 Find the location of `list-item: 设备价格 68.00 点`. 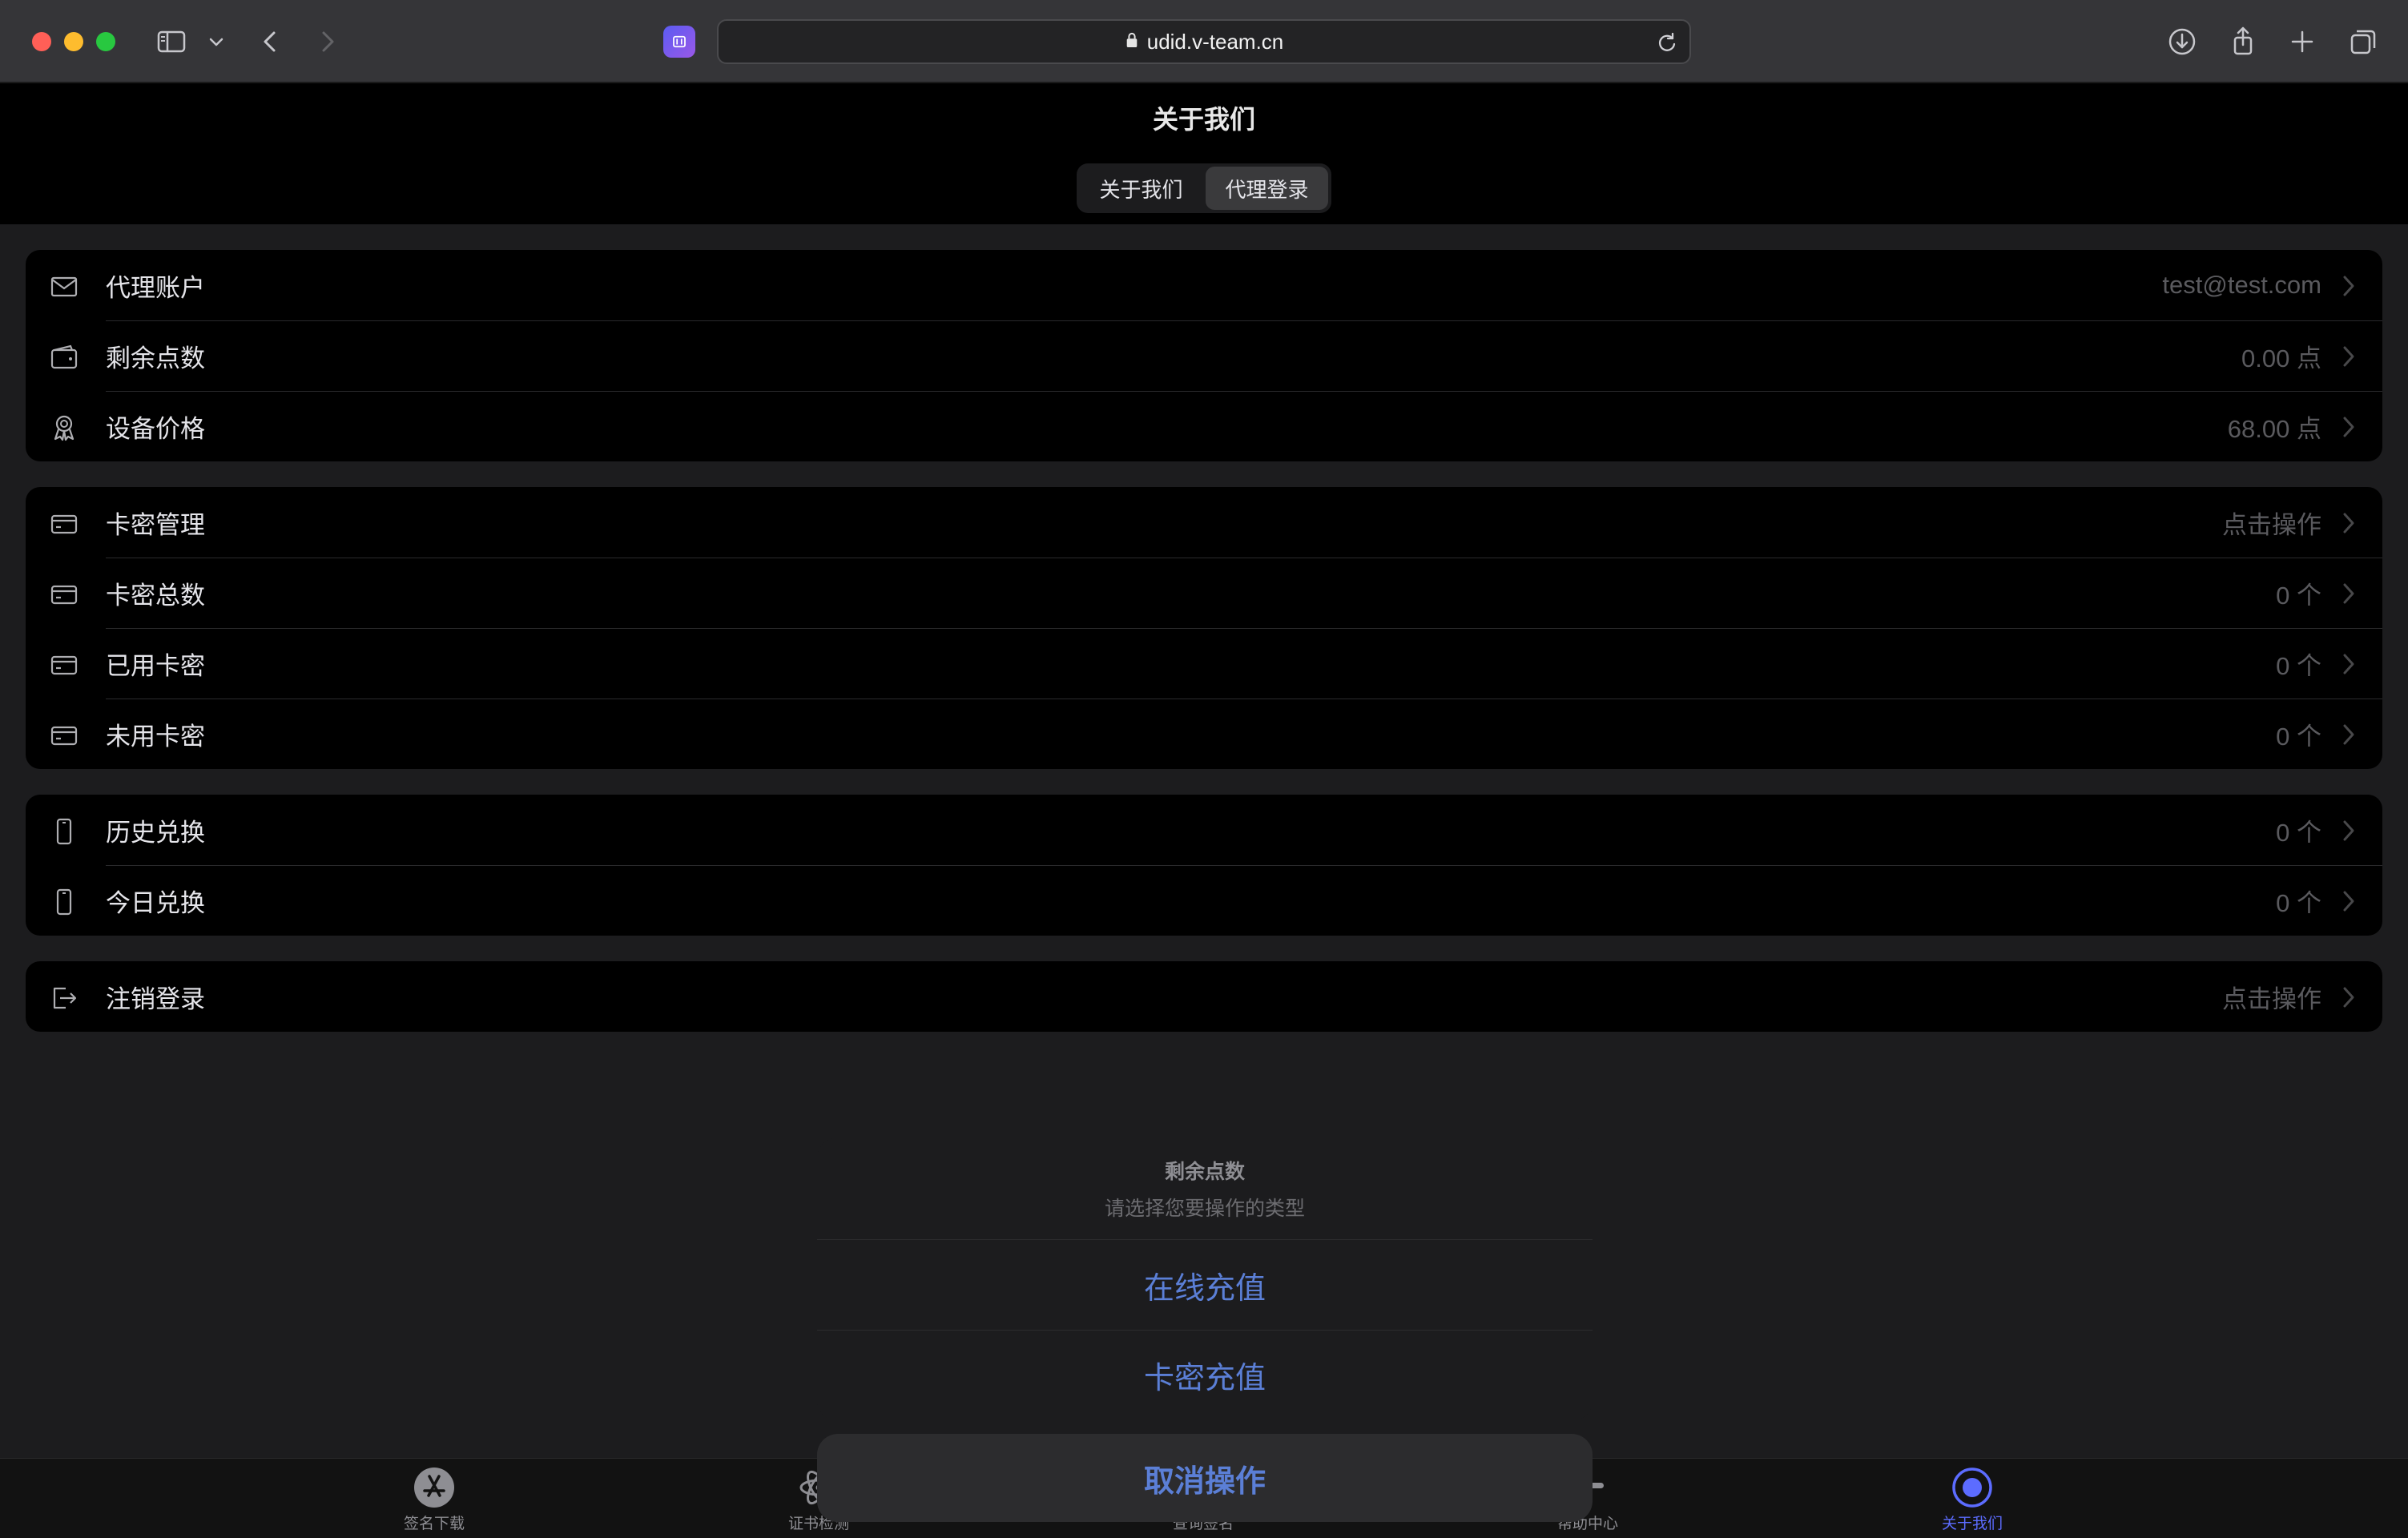

list-item: 设备价格 68.00 点 is located at coordinates (1204, 426).